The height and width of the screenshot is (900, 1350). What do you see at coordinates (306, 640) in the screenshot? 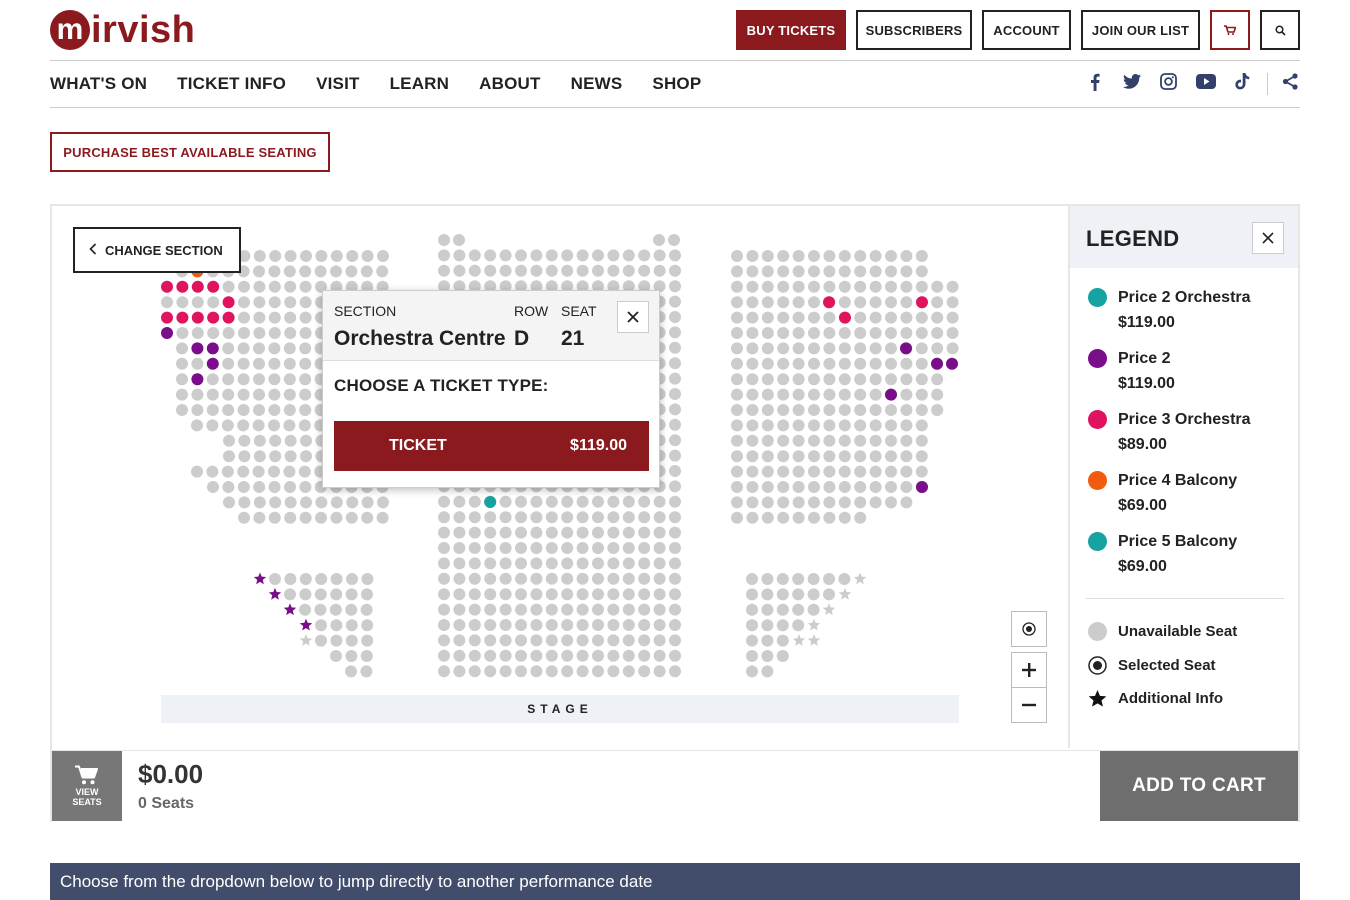
I see `additional-info-seat` at bounding box center [306, 640].